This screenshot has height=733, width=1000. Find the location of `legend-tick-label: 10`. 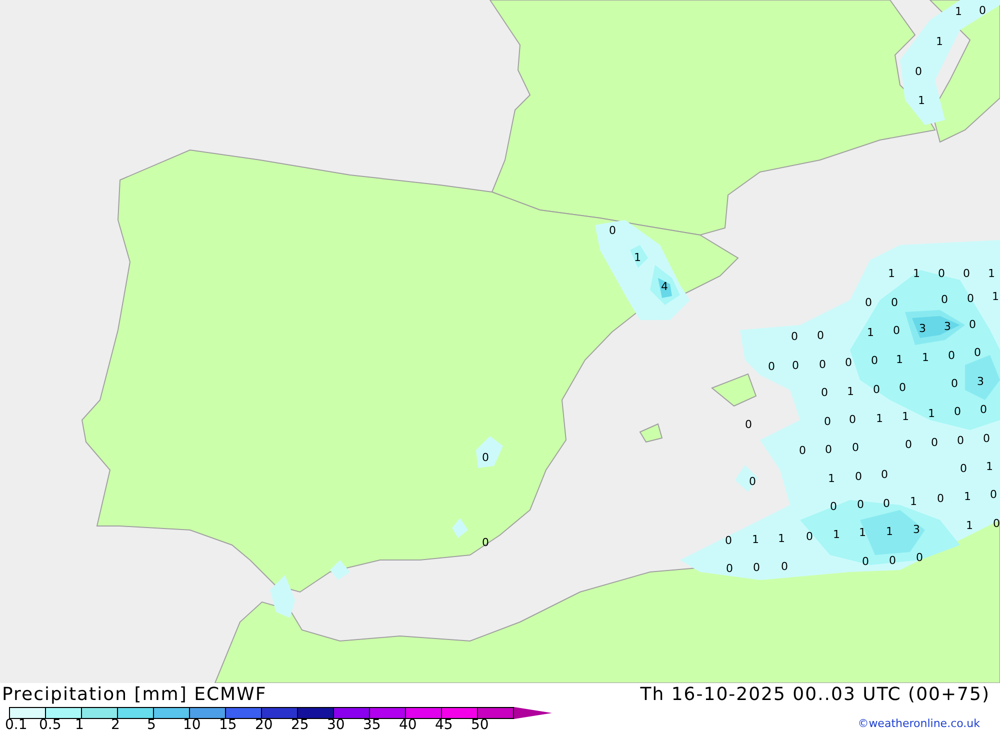

legend-tick-label: 10 is located at coordinates (192, 725).